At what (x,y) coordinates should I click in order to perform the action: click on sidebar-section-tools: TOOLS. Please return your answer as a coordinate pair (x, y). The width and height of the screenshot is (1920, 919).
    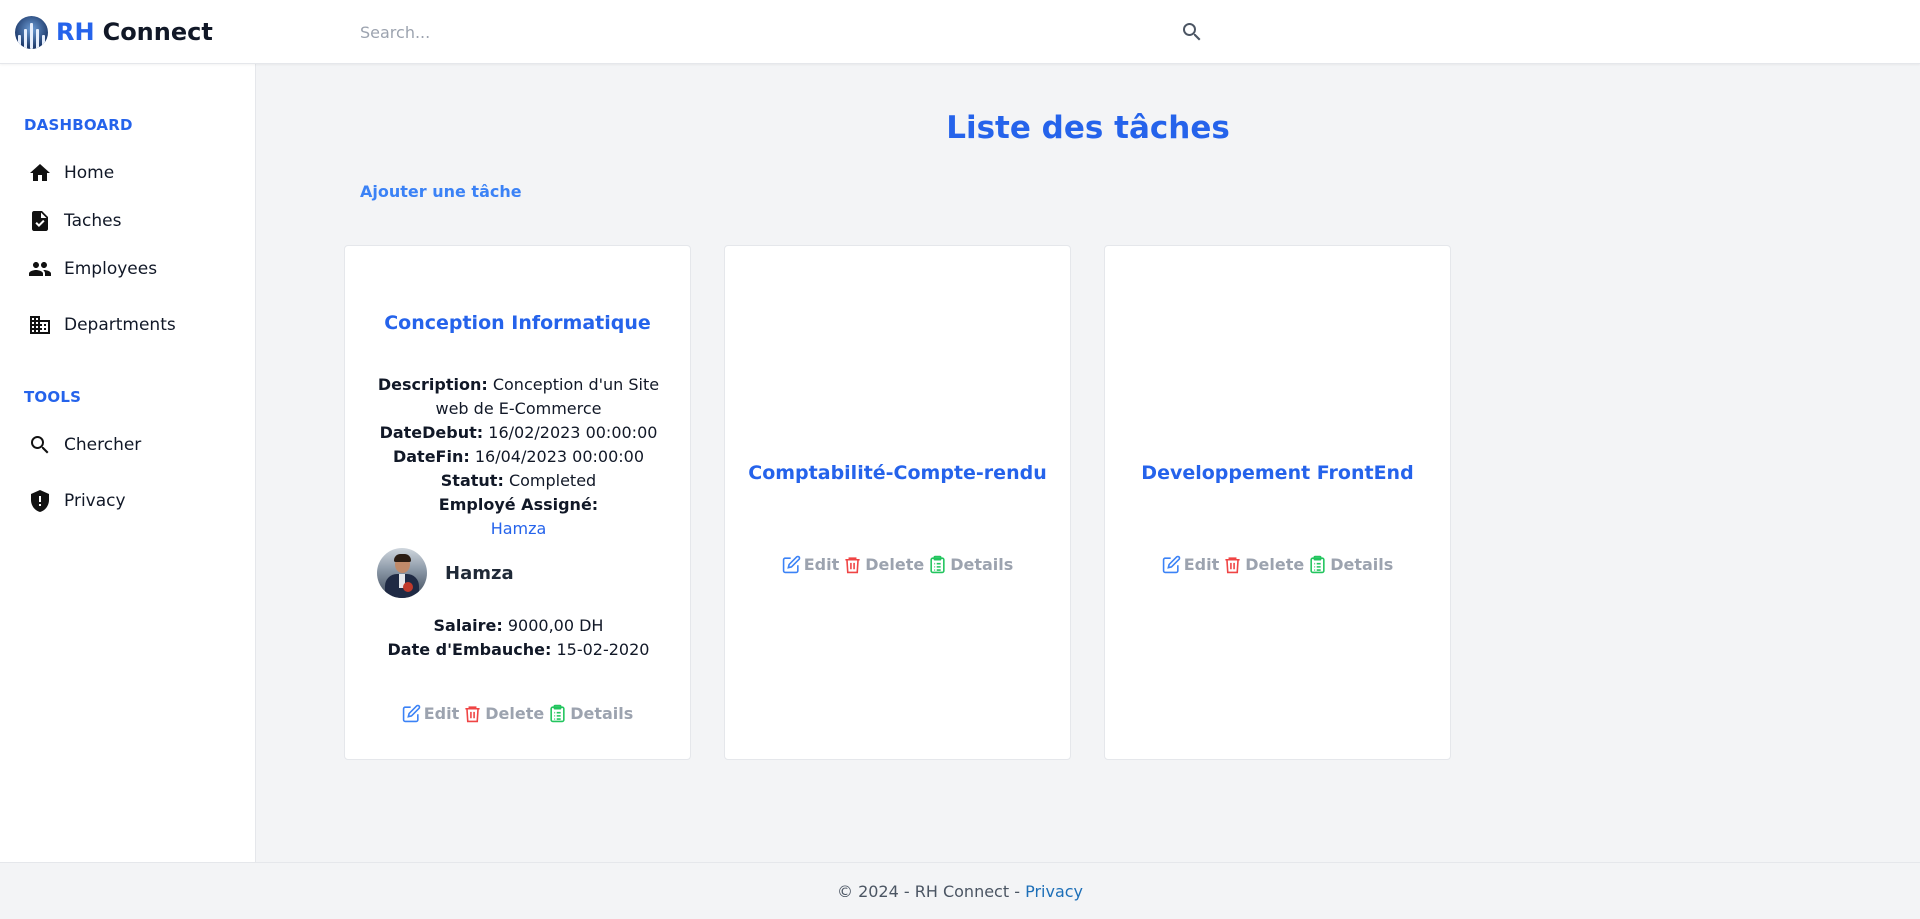
    Looking at the image, I should click on (53, 397).